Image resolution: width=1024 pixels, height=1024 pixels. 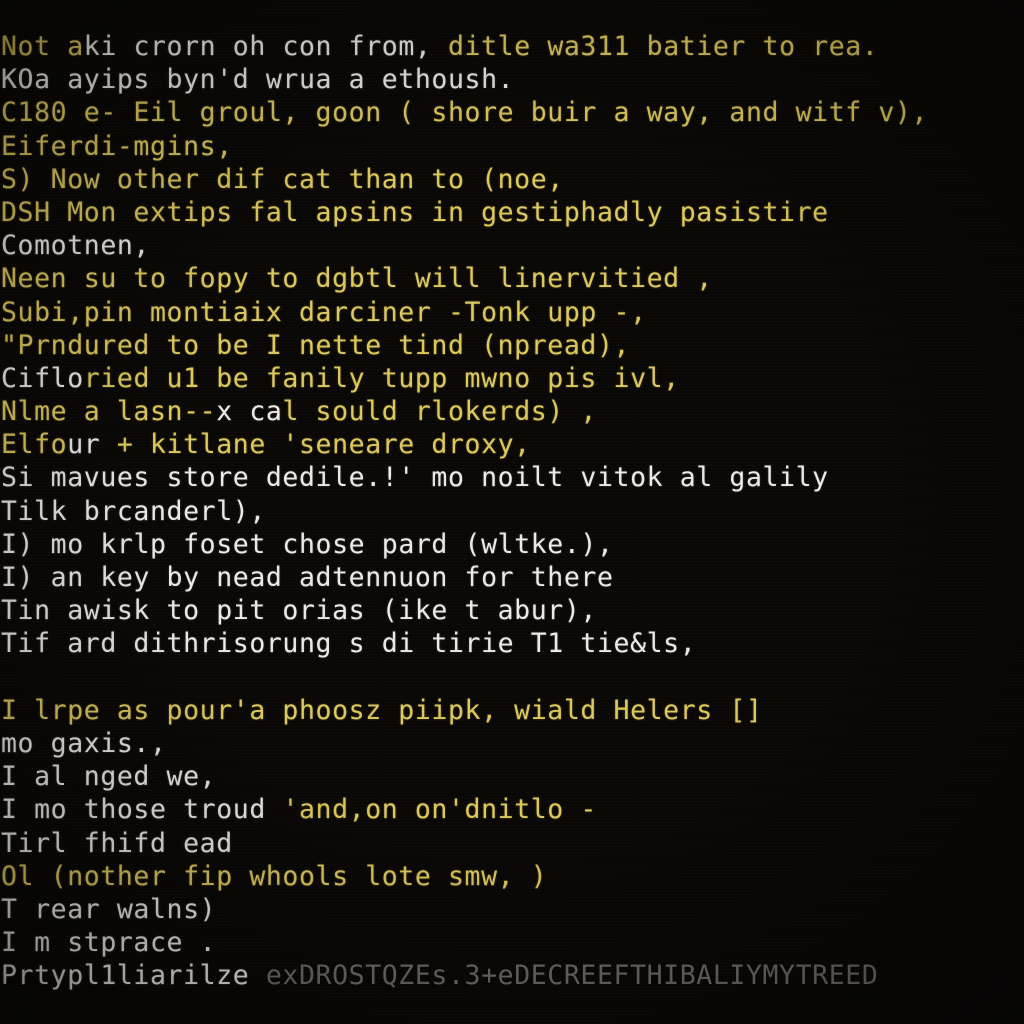 What do you see at coordinates (109, 943) in the screenshot?
I see `terminal-line-segment: I m stprace .` at bounding box center [109, 943].